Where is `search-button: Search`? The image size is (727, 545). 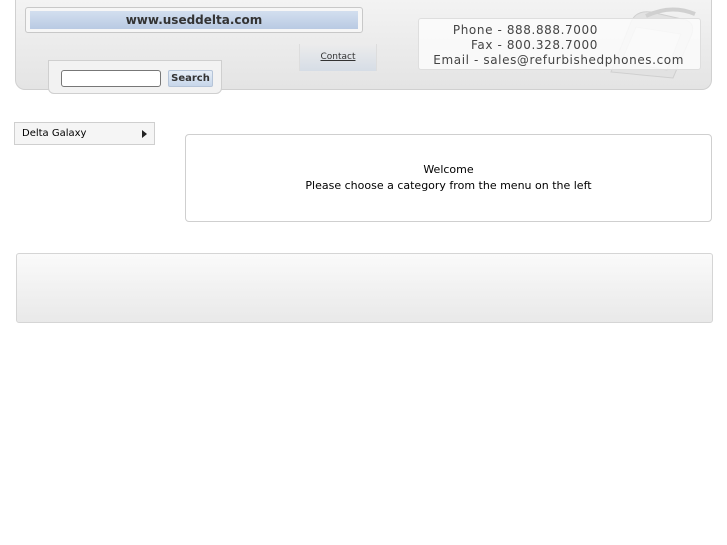 search-button: Search is located at coordinates (190, 78).